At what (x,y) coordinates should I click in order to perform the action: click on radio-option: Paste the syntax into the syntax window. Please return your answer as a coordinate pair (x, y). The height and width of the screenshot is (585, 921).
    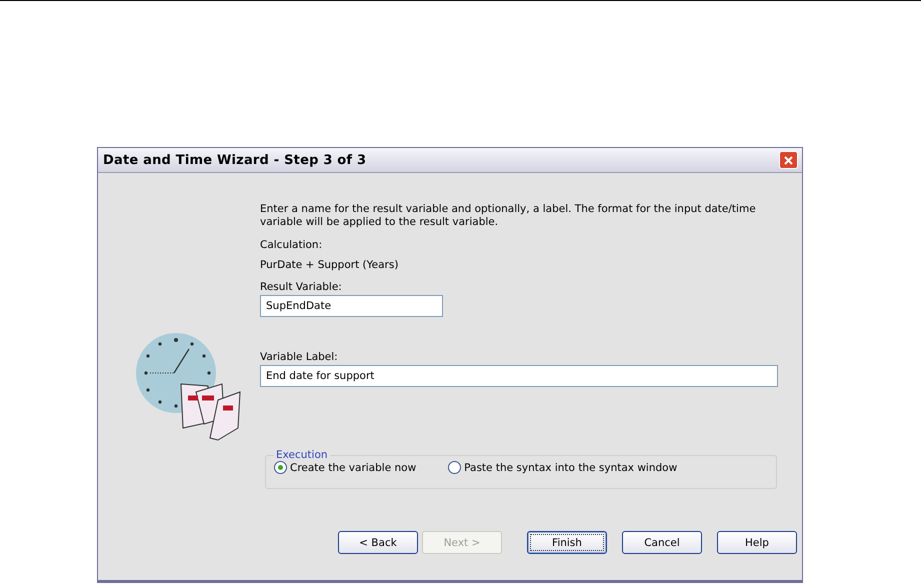
    Looking at the image, I should click on (563, 467).